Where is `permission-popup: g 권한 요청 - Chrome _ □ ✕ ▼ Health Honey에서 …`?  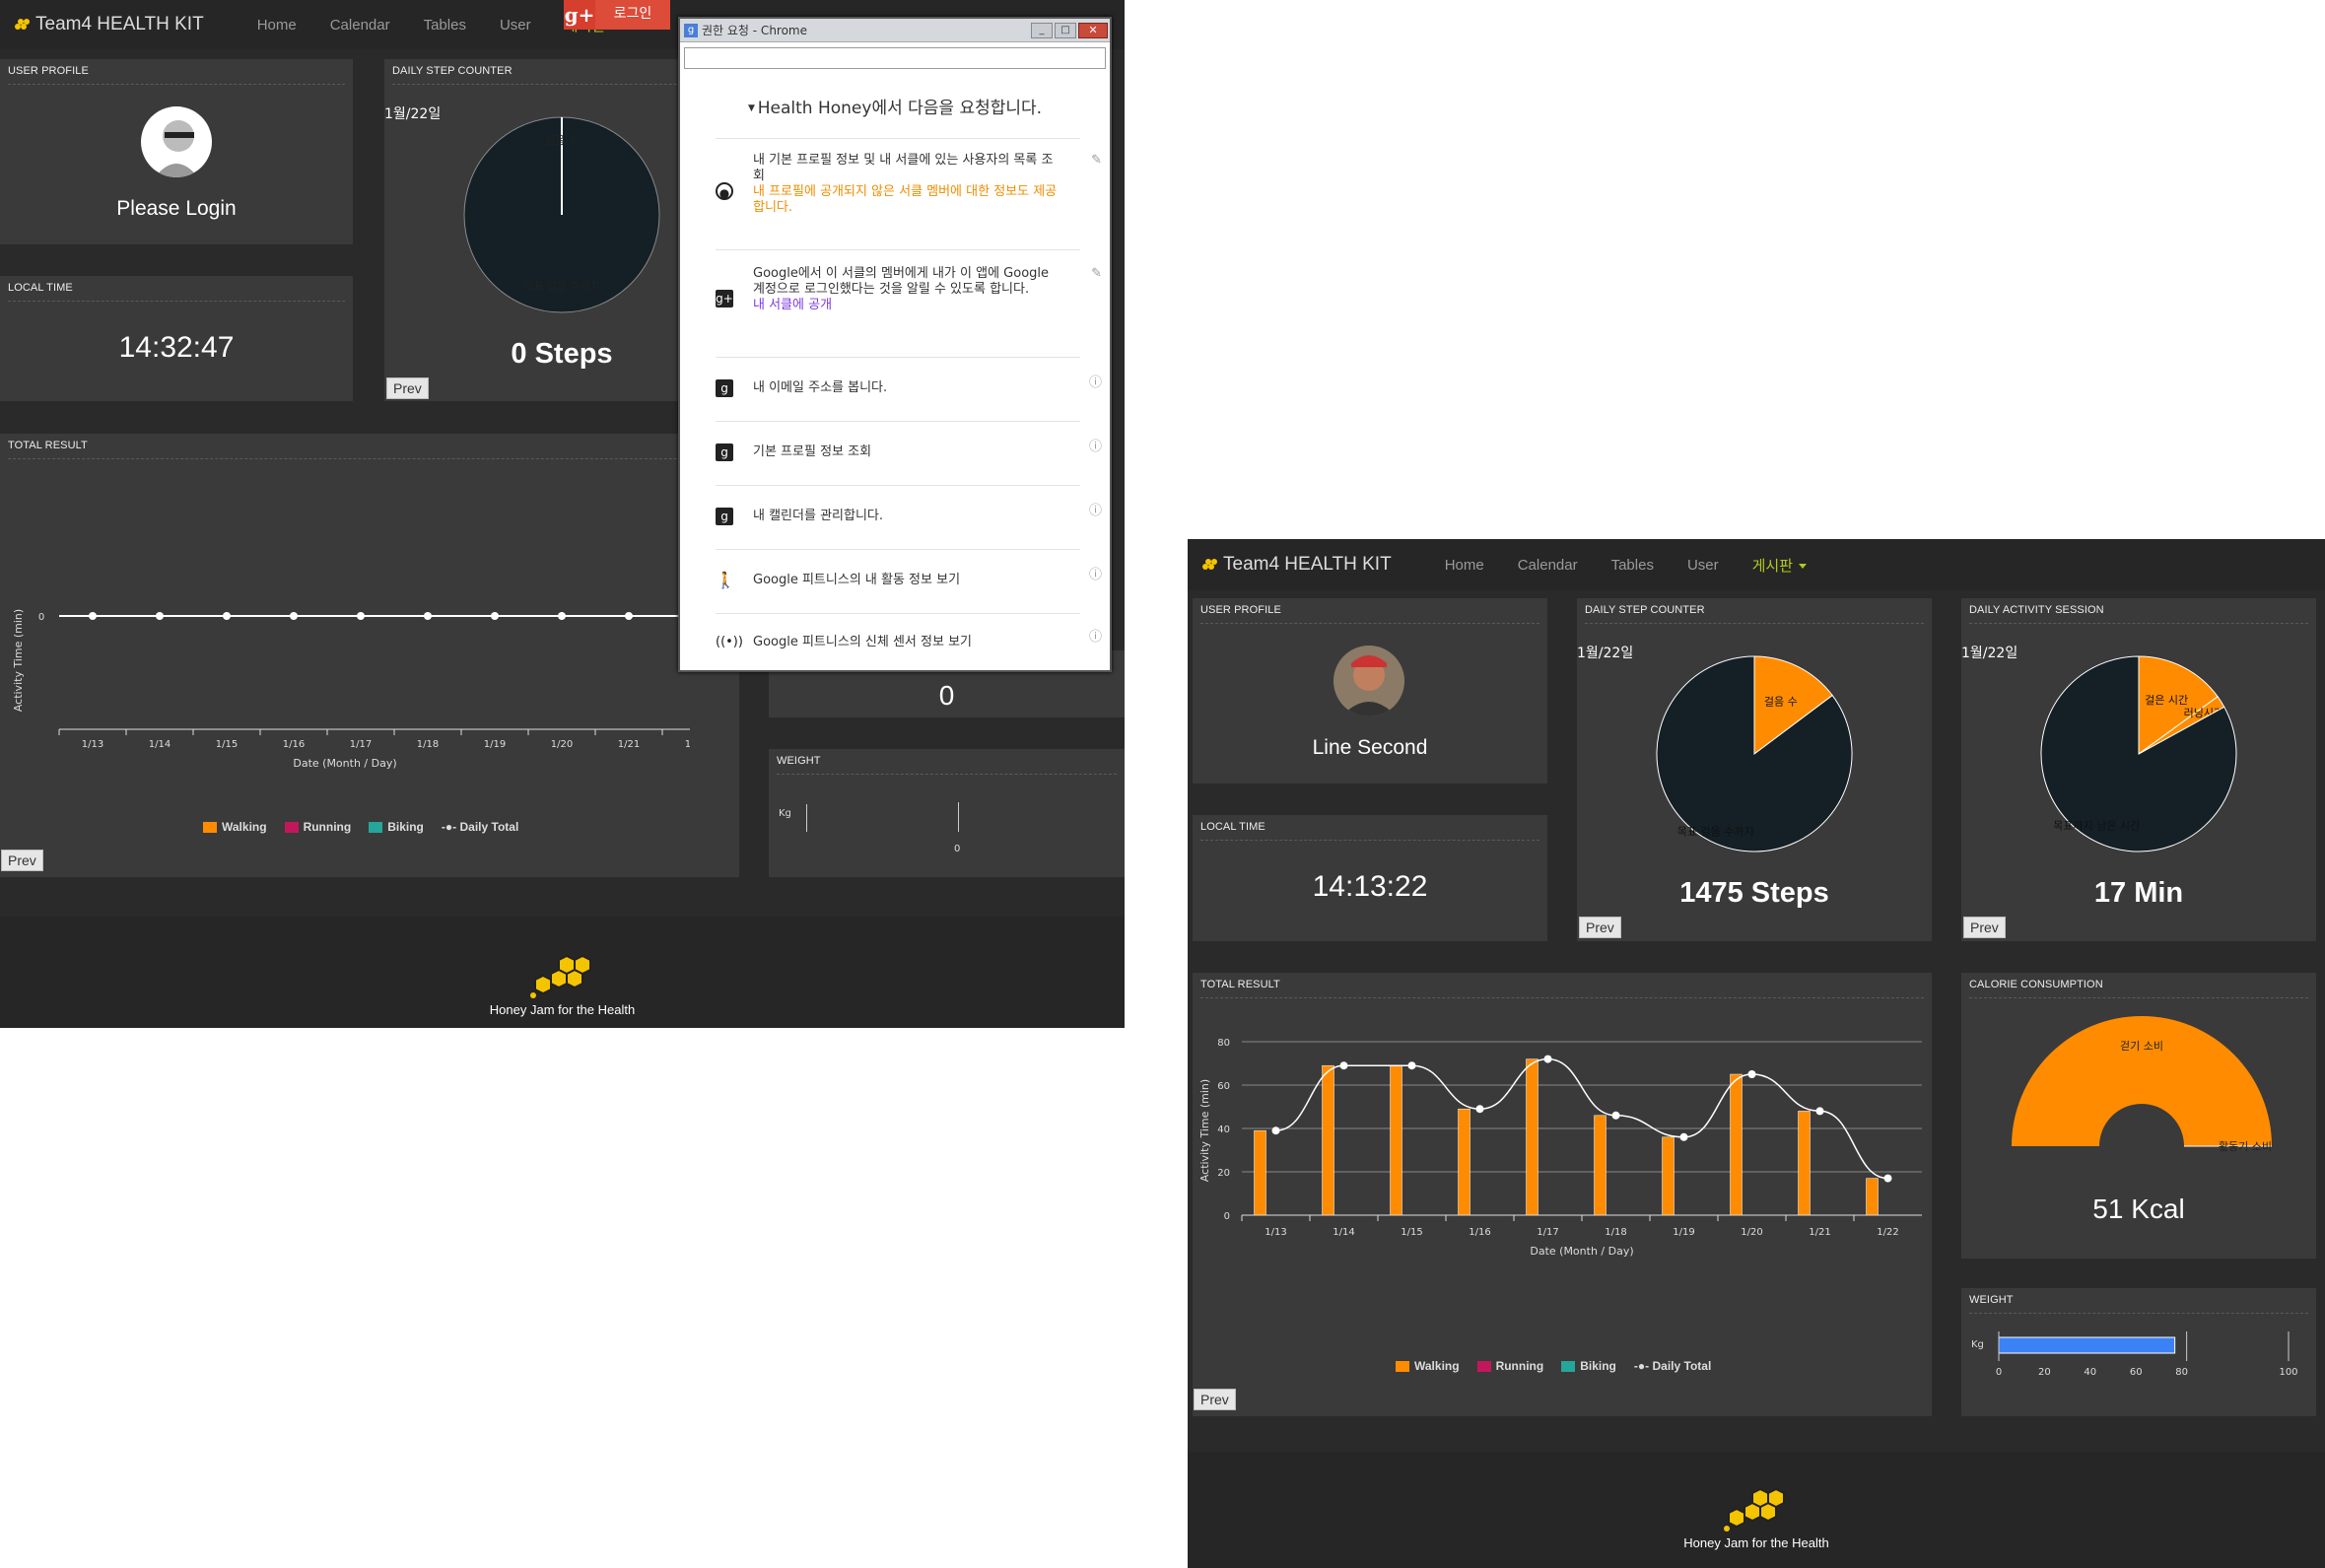 permission-popup: g 권한 요청 - Chrome _ □ ✕ ▼ Health Honey에서 … is located at coordinates (895, 344).